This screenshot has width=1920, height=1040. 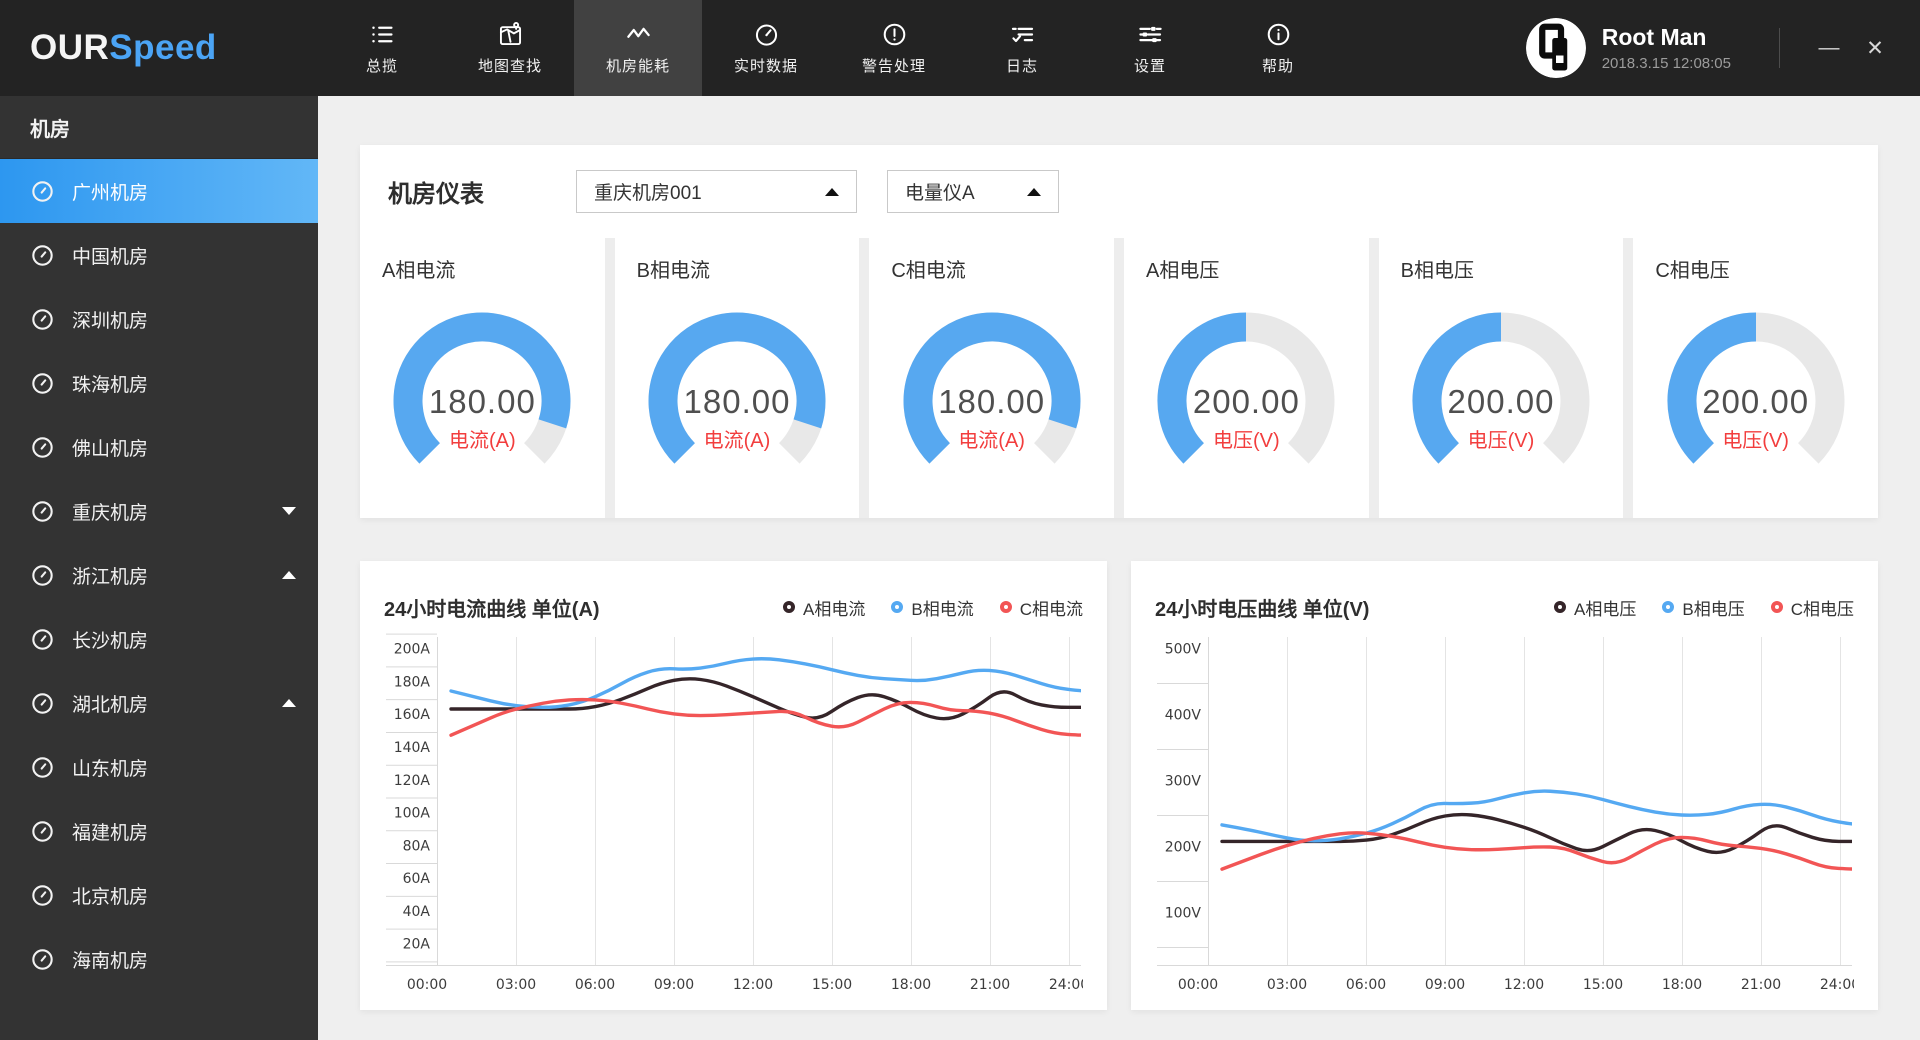 I want to click on nav-item-map-search: 地图查找, so click(x=510, y=48).